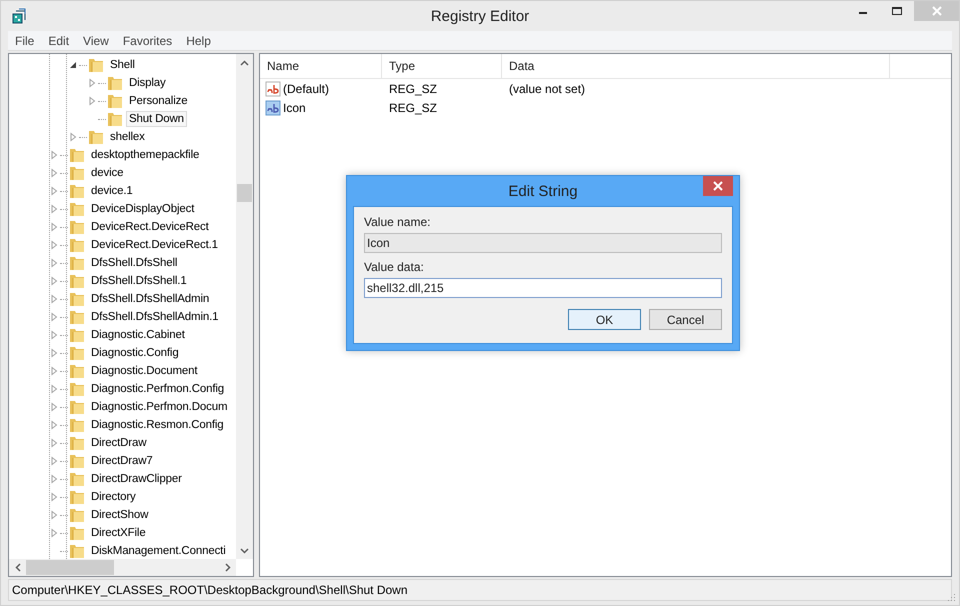 The height and width of the screenshot is (606, 960). What do you see at coordinates (155, 317) in the screenshot?
I see `tree-item: DfsShell.DfsShellAdmin.1` at bounding box center [155, 317].